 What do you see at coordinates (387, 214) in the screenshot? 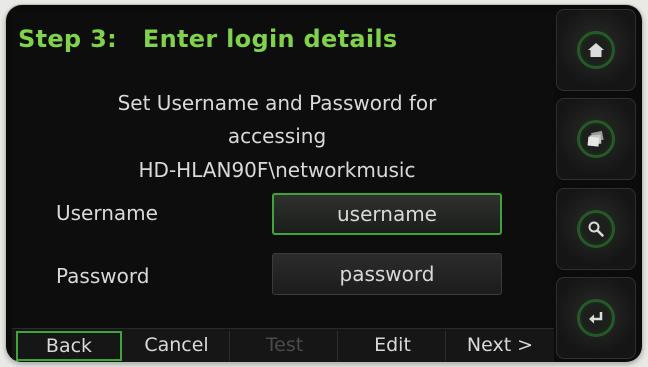
I see `username-field: username` at bounding box center [387, 214].